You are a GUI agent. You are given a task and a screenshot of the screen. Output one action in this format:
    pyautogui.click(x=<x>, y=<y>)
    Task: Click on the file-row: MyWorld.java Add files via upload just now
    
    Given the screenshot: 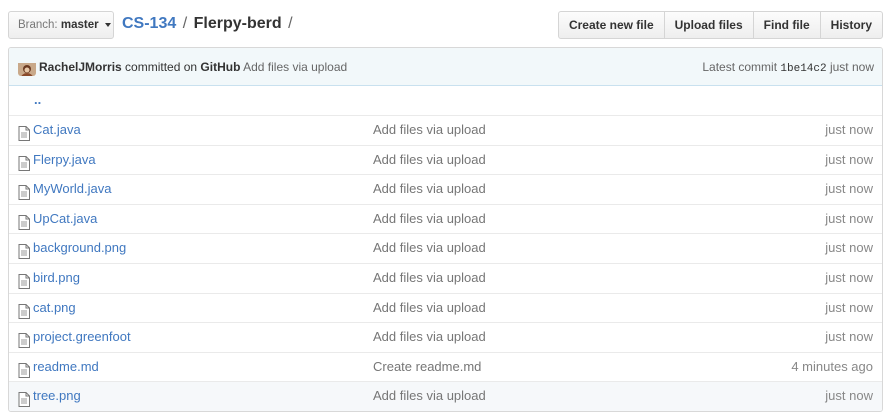 What is the action you would take?
    pyautogui.click(x=445, y=189)
    